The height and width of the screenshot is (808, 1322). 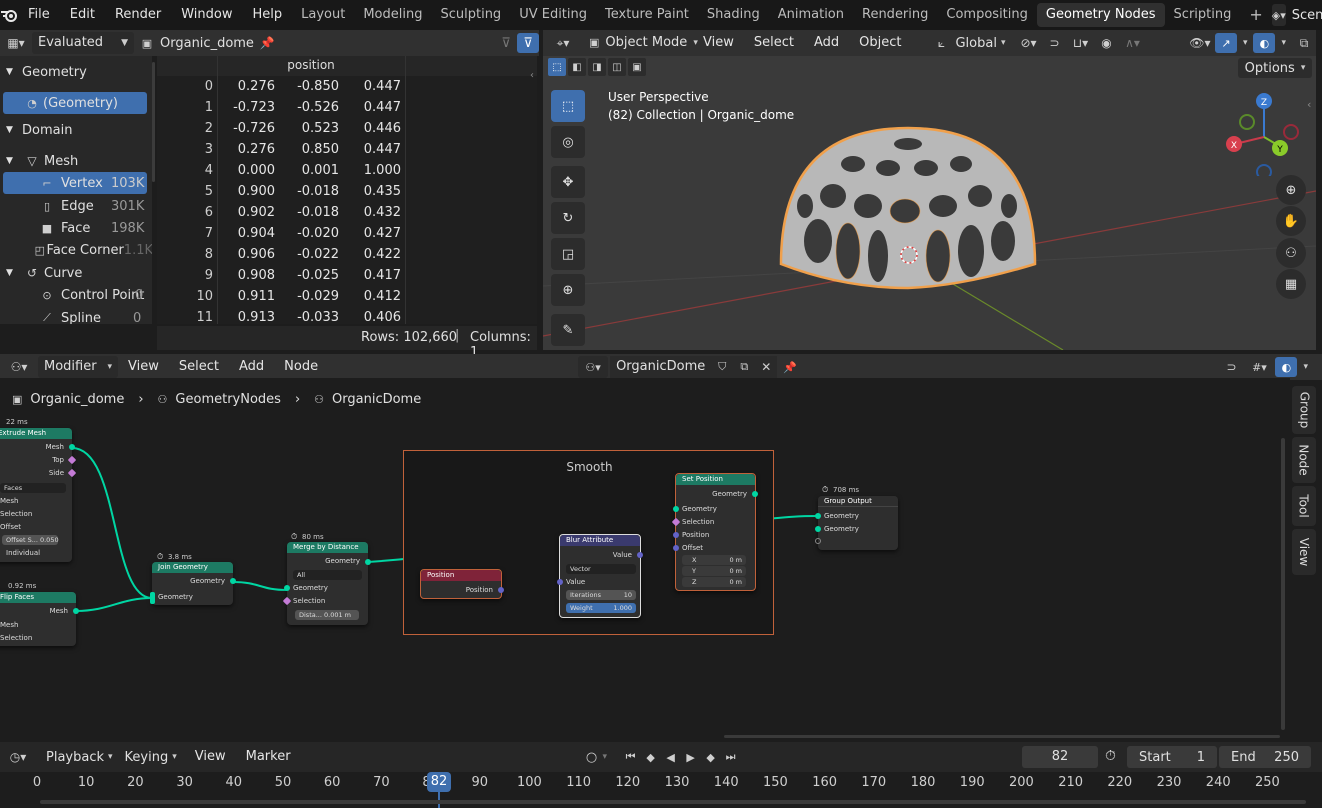 I want to click on tab-sculpting: Sculpting, so click(x=470, y=15).